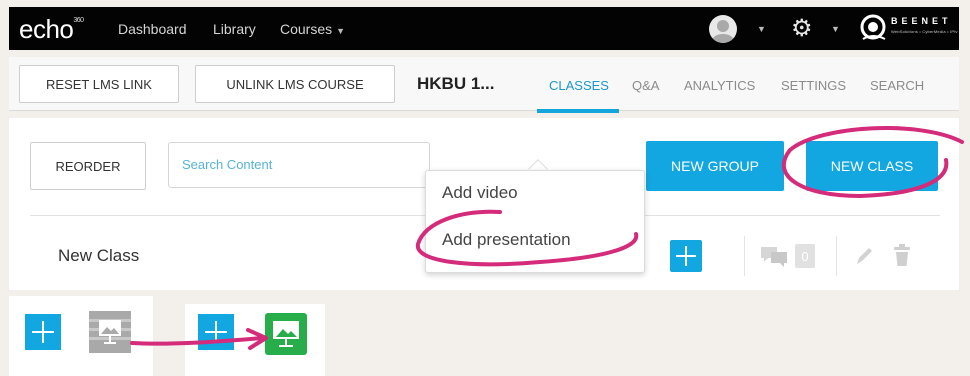  I want to click on presentation-icon-green, so click(286, 334).